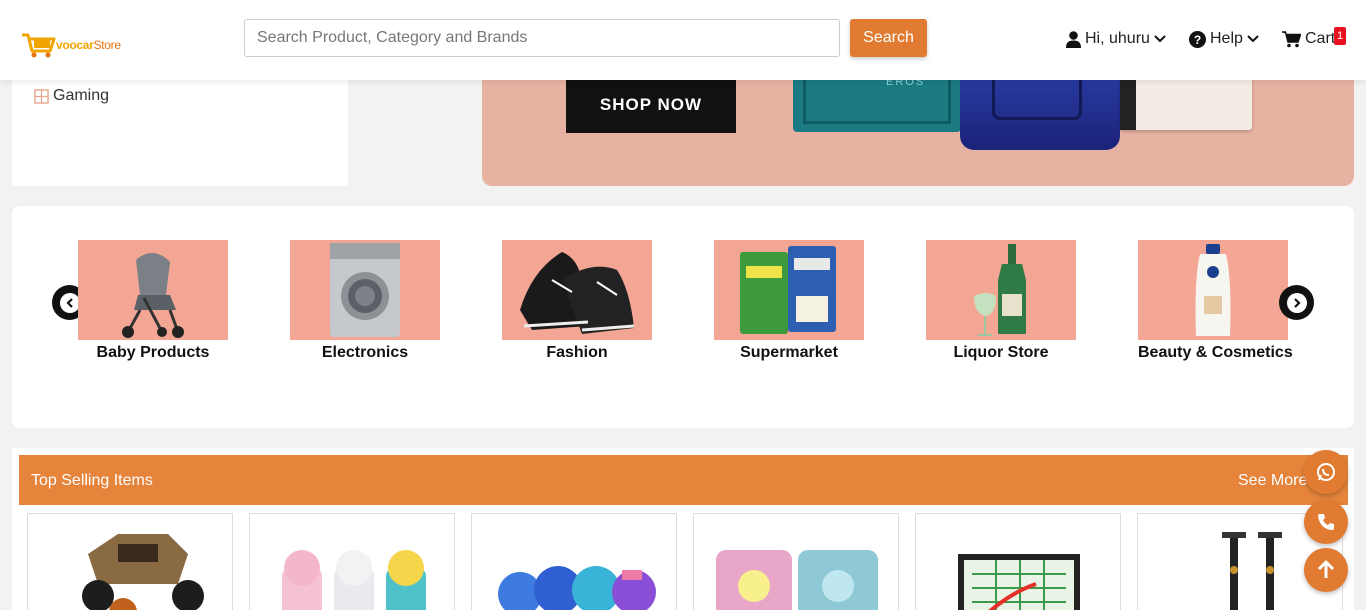 The width and height of the screenshot is (1366, 610). I want to click on whatsapp-icon, so click(1326, 472).